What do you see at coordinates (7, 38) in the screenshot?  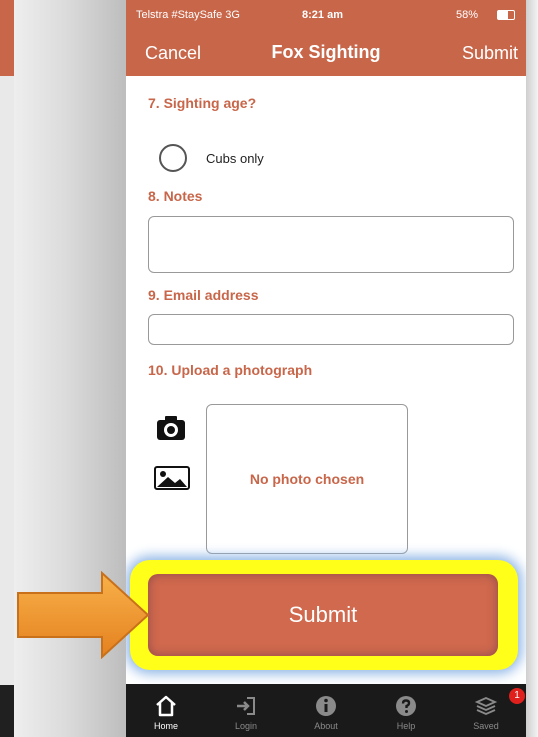 I see `background-phone-header` at bounding box center [7, 38].